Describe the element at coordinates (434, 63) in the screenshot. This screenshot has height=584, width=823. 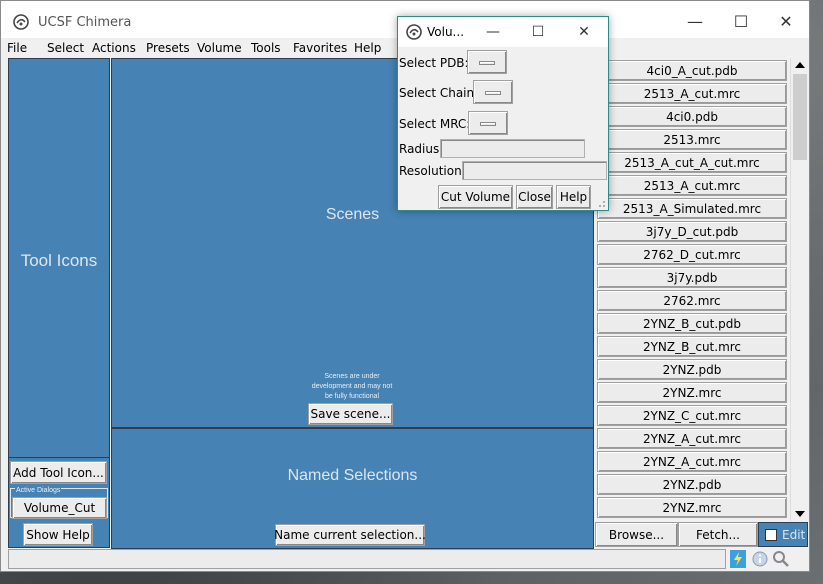
I see `select-pdb-label: Select PDB:` at that location.